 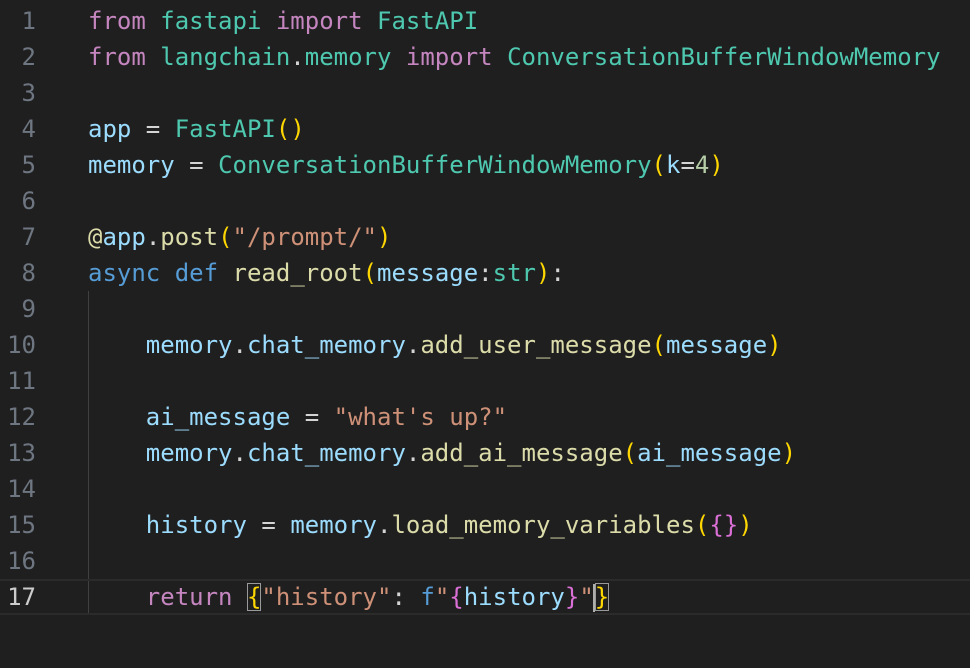 What do you see at coordinates (702, 165) in the screenshot?
I see `code-token: 4` at bounding box center [702, 165].